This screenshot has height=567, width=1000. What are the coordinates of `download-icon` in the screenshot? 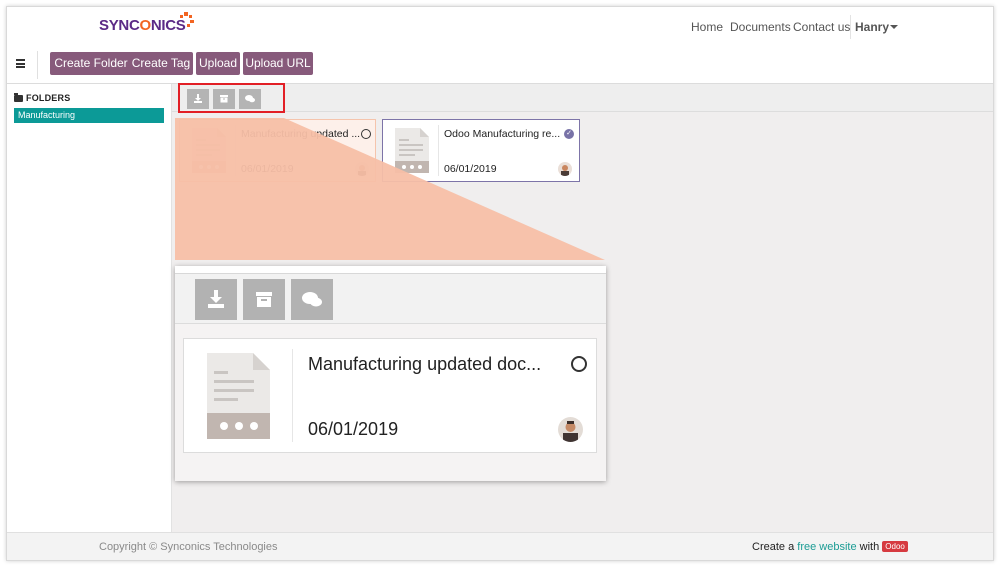 It's located at (216, 299).